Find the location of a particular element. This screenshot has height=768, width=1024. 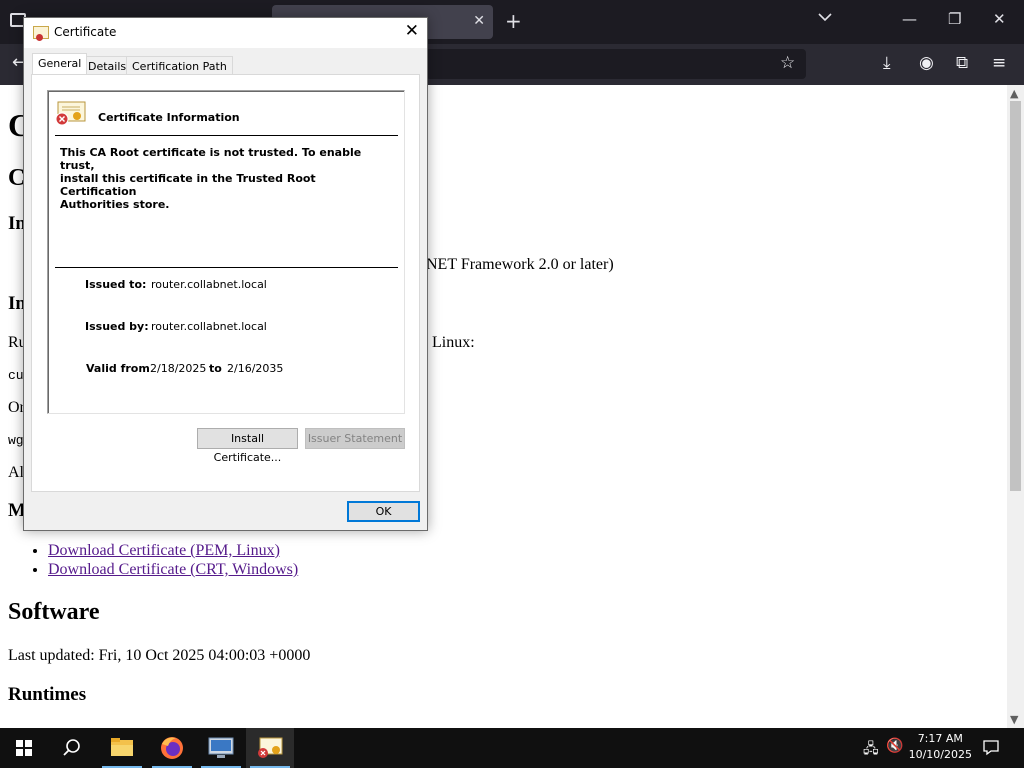

taskbar-file-explorer is located at coordinates (122, 748).